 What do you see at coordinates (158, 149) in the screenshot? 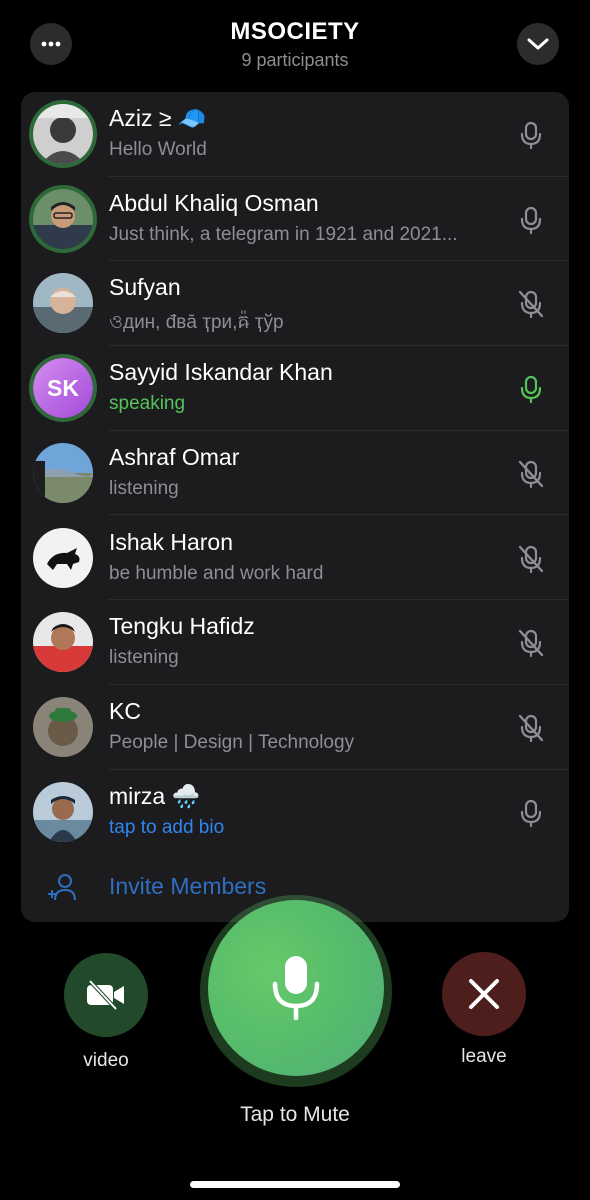
I see `participant-status: Hello World` at bounding box center [158, 149].